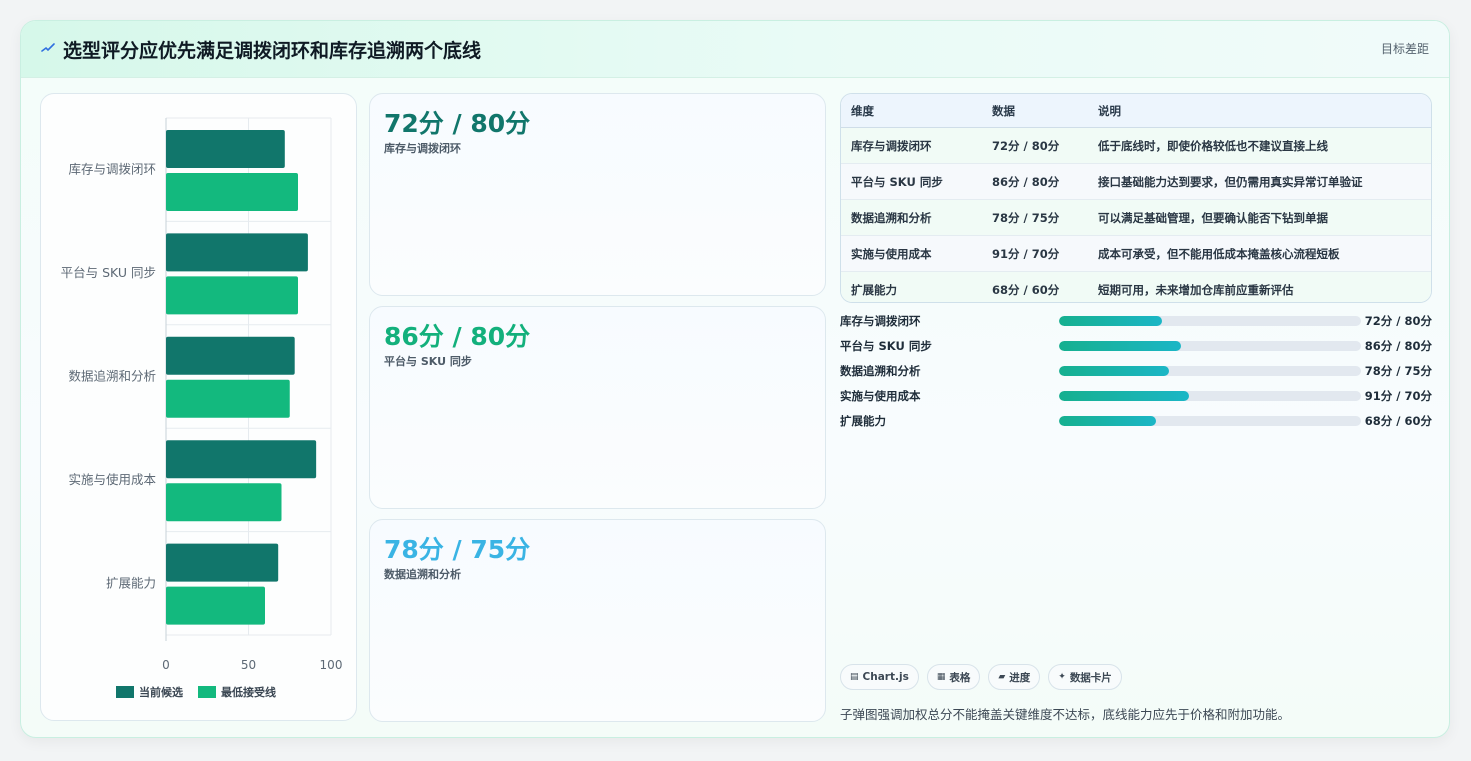 This screenshot has width=1471, height=761. I want to click on tag-list: ▤ Chart.js ▦ 表格 ▰ 进度 ✦ 数据卡片, so click(981, 677).